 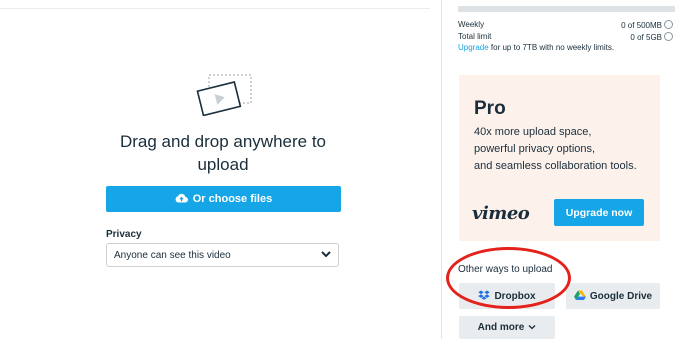 I want to click on dropbox-label: Dropbox, so click(x=515, y=296).